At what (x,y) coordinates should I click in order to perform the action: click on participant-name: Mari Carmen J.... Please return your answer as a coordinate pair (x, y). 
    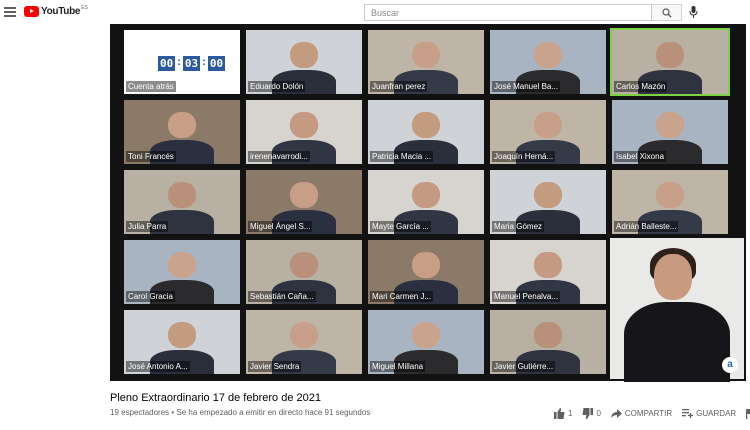
    Looking at the image, I should click on (402, 296).